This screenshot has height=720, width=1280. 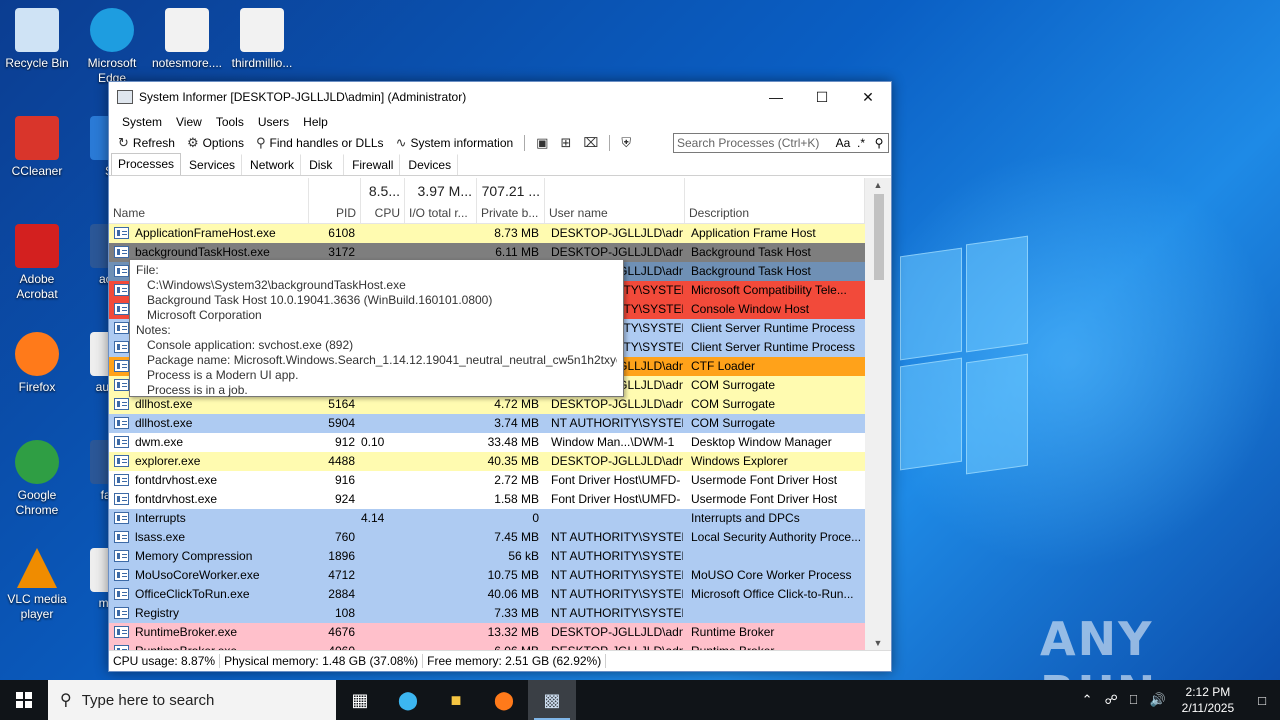 What do you see at coordinates (776, 97) in the screenshot?
I see `minimize-button: —` at bounding box center [776, 97].